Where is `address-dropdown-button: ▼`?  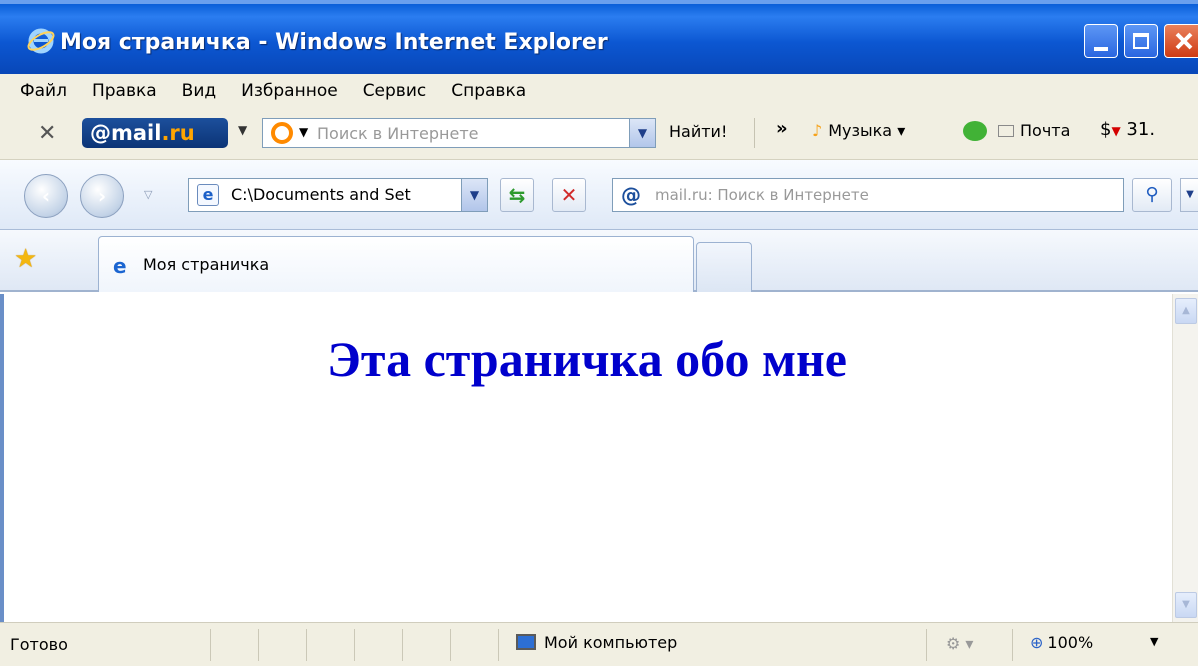
address-dropdown-button: ▼ is located at coordinates (474, 195).